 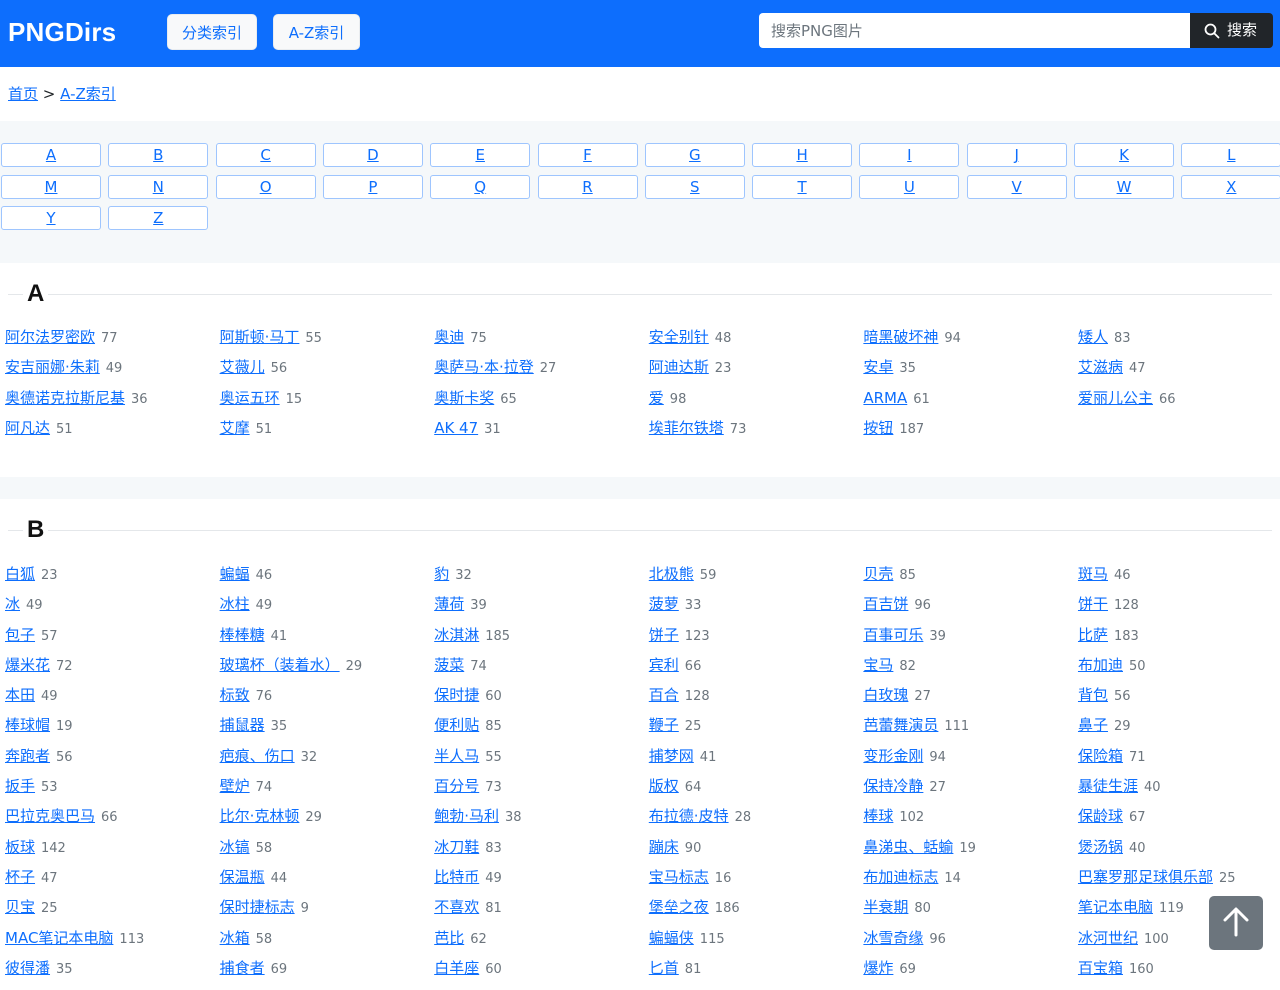 What do you see at coordinates (664, 635) in the screenshot?
I see `item-link: 饼子` at bounding box center [664, 635].